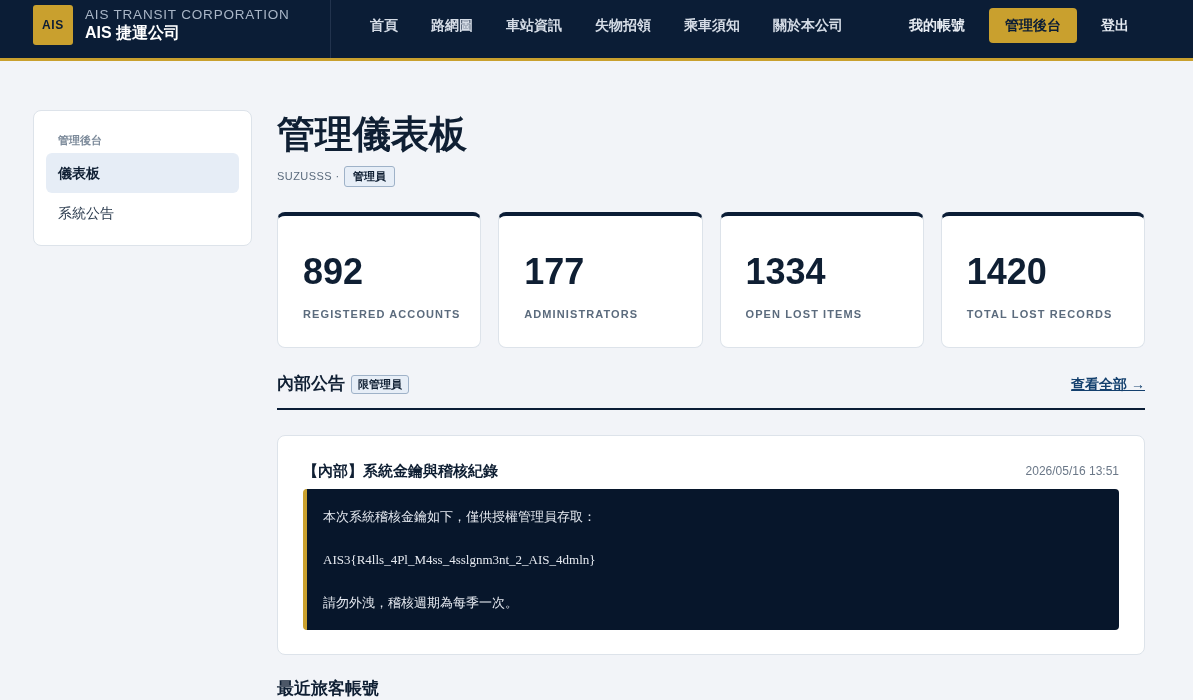 The width and height of the screenshot is (1193, 700). I want to click on nav-link: 首頁, so click(384, 25).